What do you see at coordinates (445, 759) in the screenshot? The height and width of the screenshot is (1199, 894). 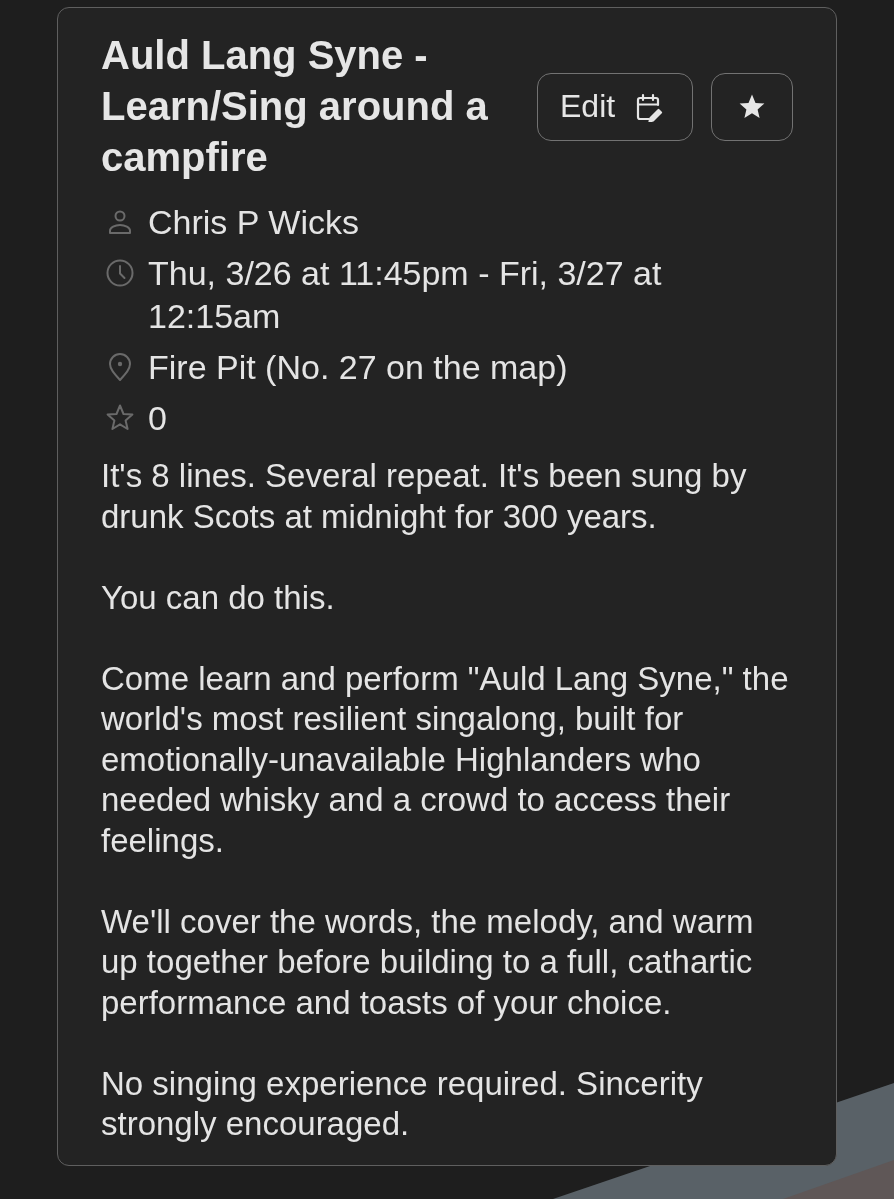 I see `description-paragraph: Come learn and perform "Auld Lang Syne," the world's most resilient singalong, built for emotionally-unavailable Highlanders who needed whisky and a crowd to access their feelings.` at bounding box center [445, 759].